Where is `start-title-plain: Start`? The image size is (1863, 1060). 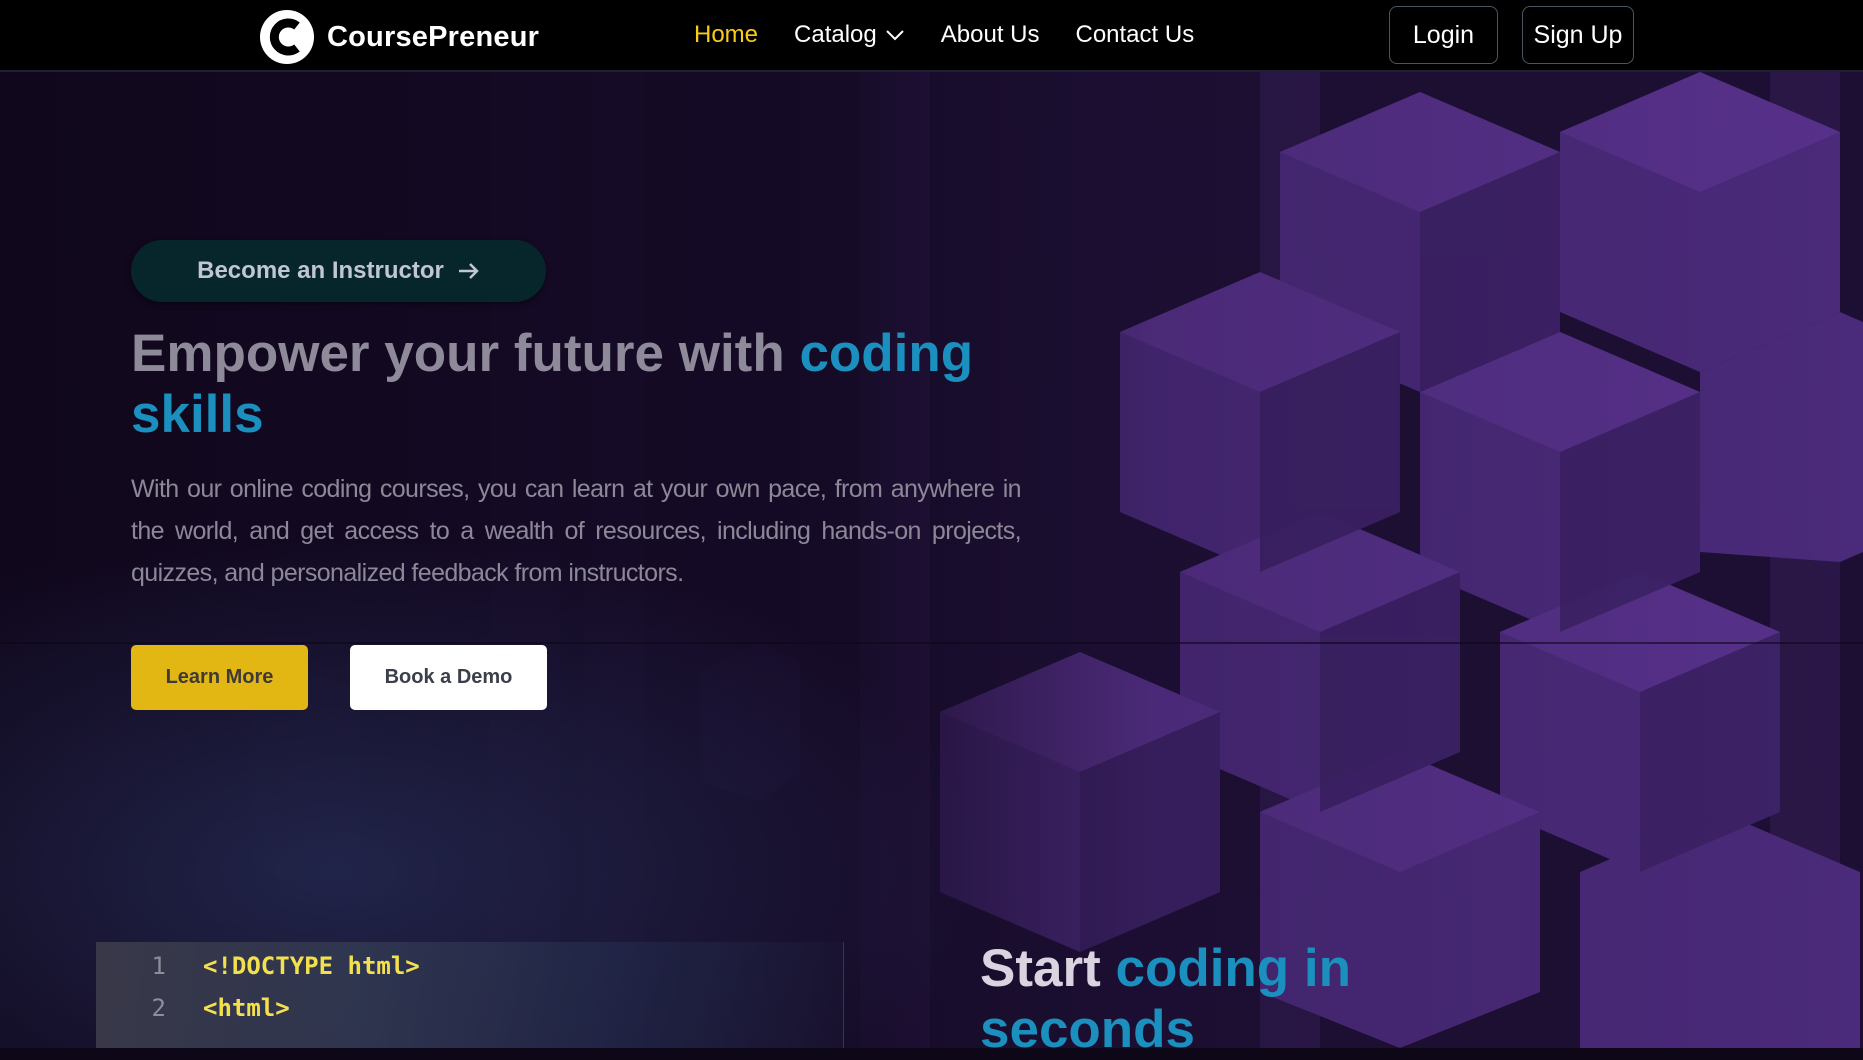
start-title-plain: Start is located at coordinates (1048, 968).